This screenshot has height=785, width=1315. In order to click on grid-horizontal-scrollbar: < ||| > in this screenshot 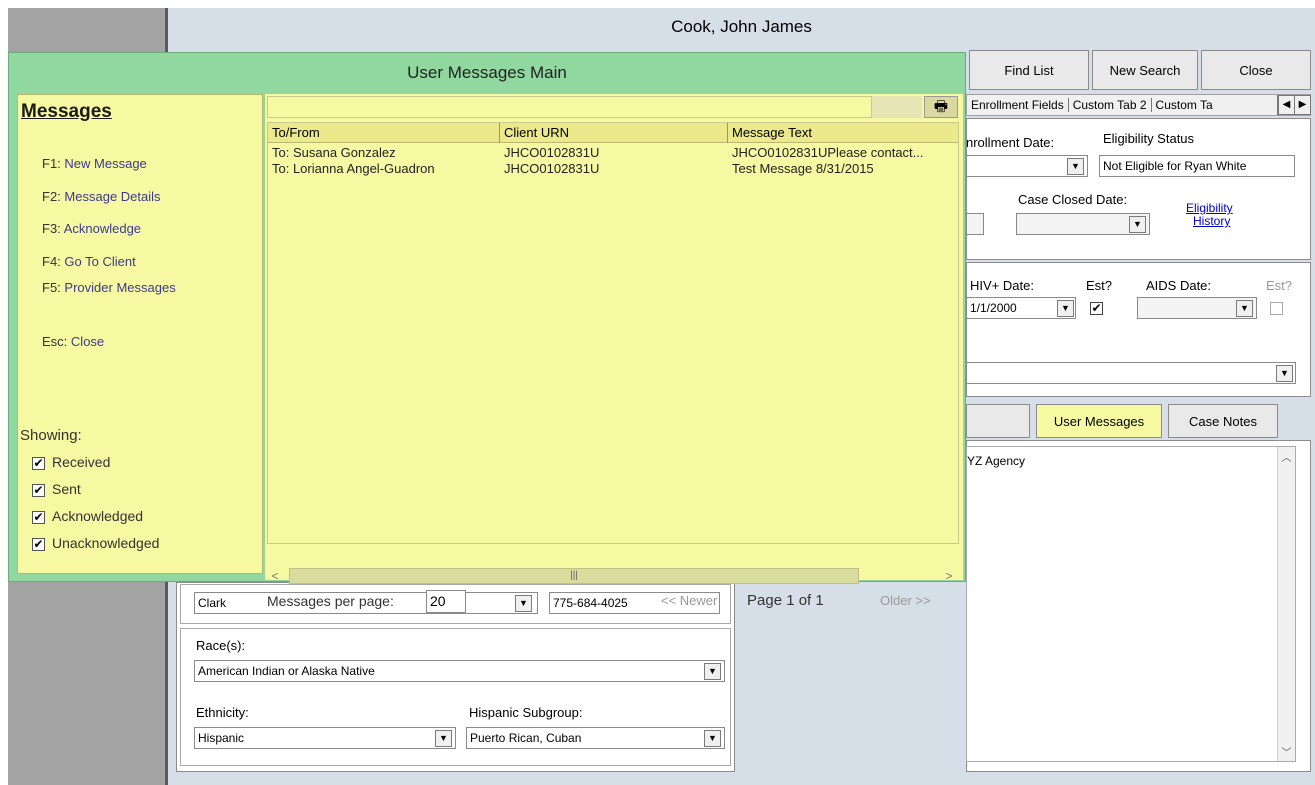, I will do `click(613, 576)`.